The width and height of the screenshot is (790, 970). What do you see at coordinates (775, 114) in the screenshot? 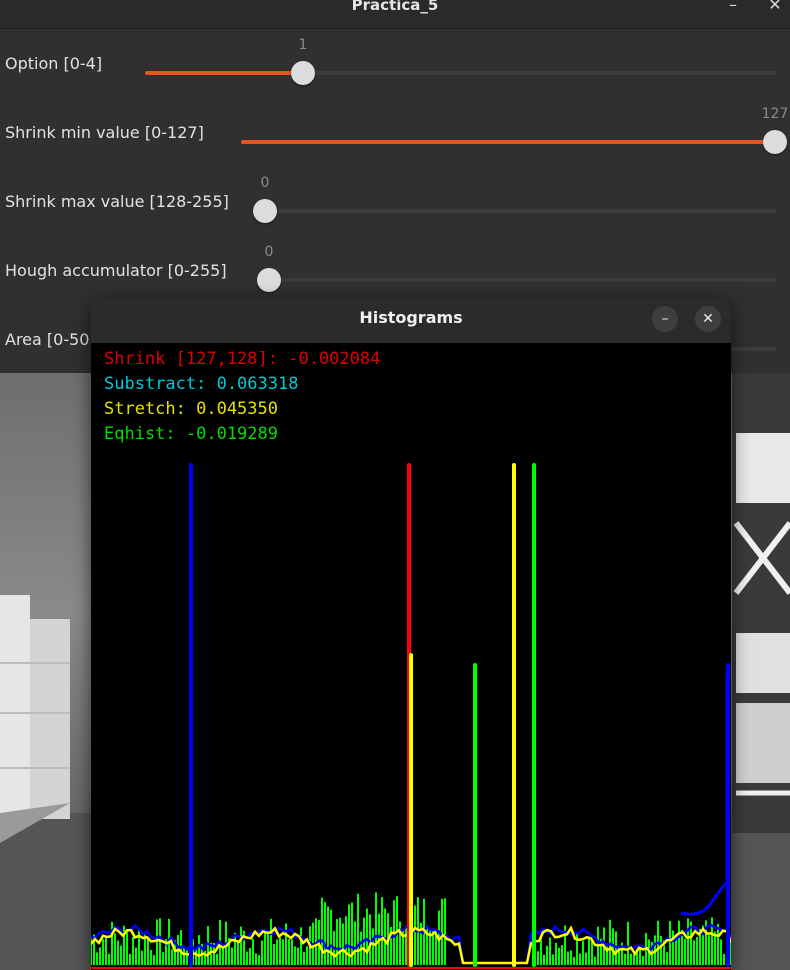
I see `trackbar-value: 127` at bounding box center [775, 114].